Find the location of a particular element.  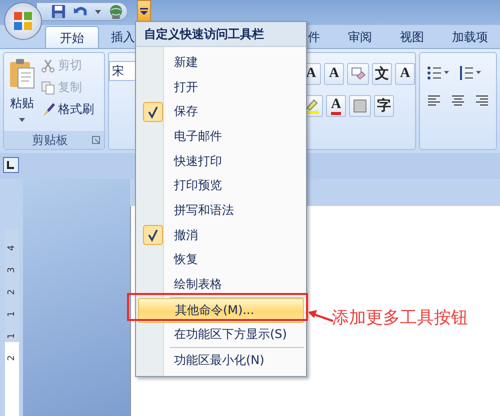

dropdown-icon is located at coordinates (144, 11).